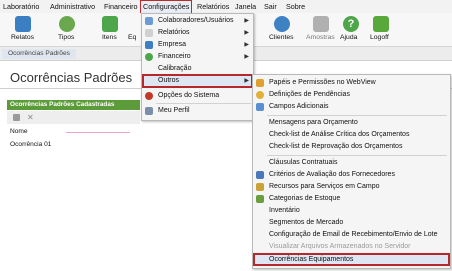 Image resolution: width=452 pixels, height=271 pixels. I want to click on clientes-label: Clientes, so click(281, 37).